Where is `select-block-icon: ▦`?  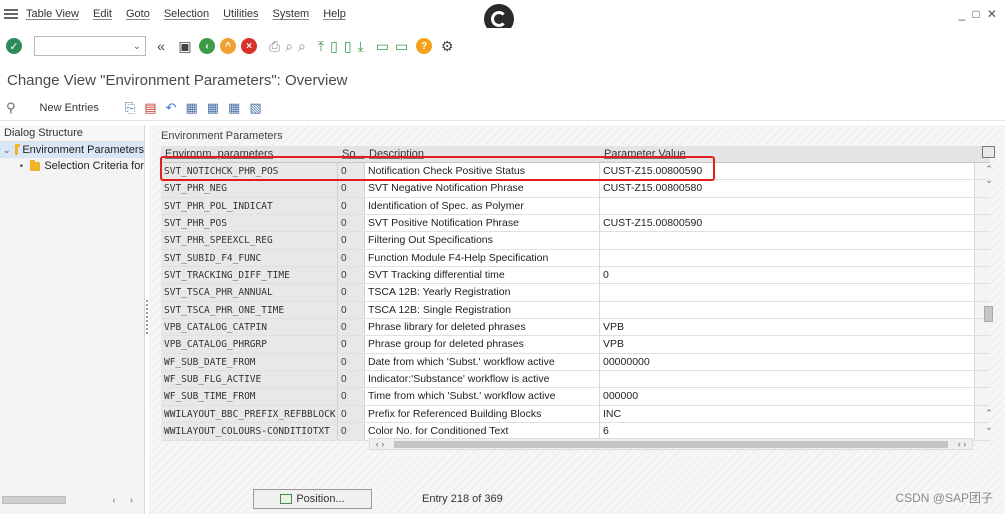 select-block-icon: ▦ is located at coordinates (213, 108).